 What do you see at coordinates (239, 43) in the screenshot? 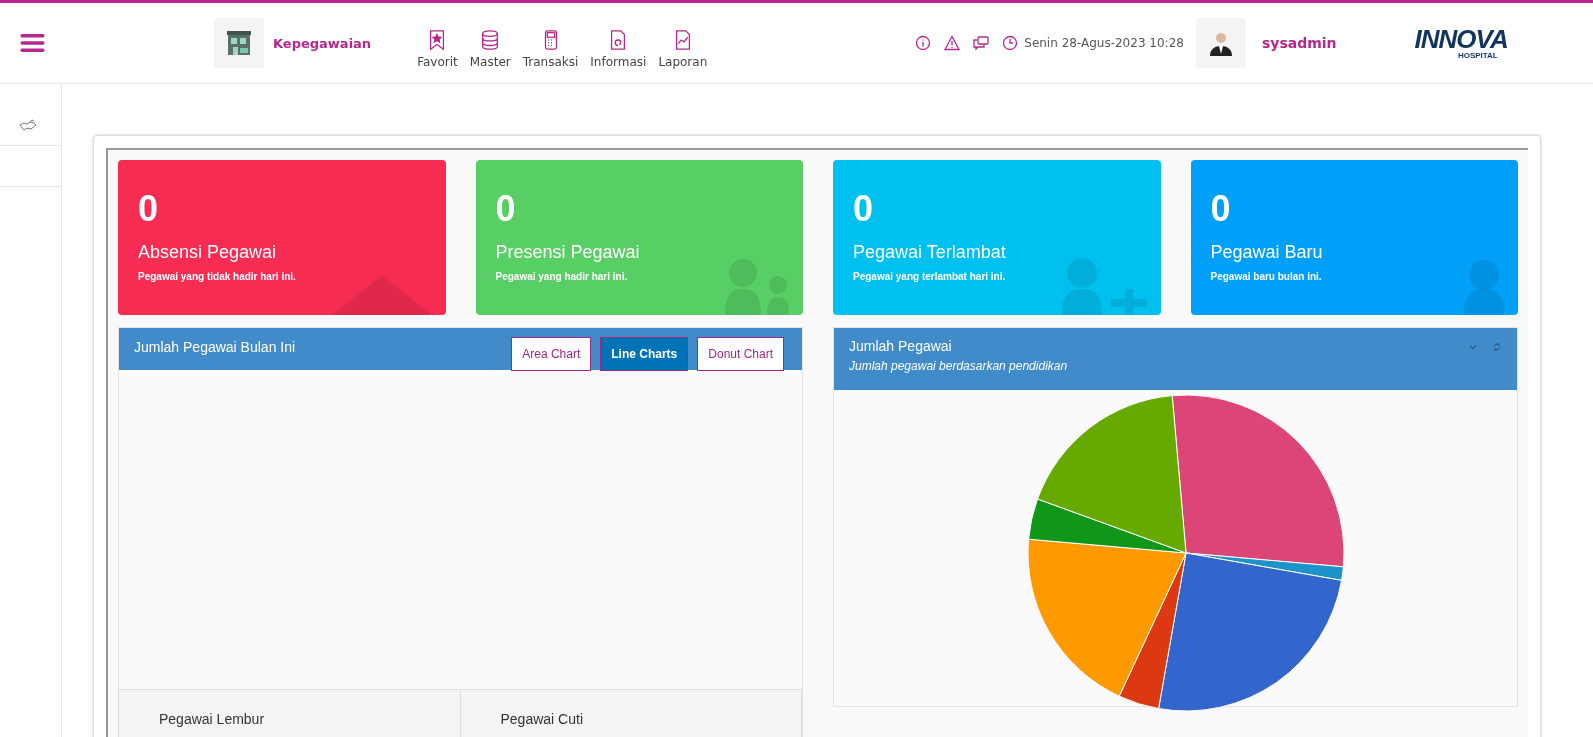
I see `building-icon` at bounding box center [239, 43].